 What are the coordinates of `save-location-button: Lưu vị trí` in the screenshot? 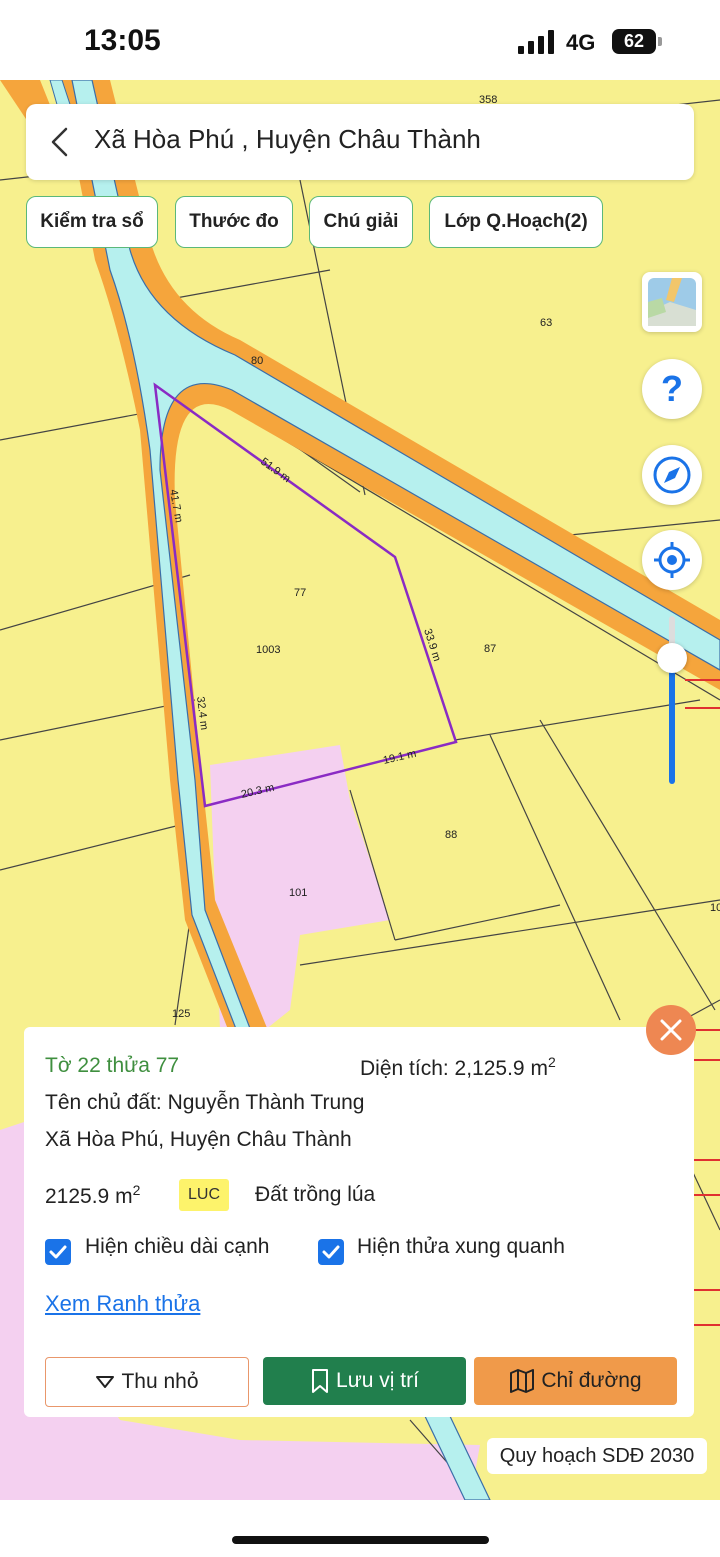 It's located at (364, 1381).